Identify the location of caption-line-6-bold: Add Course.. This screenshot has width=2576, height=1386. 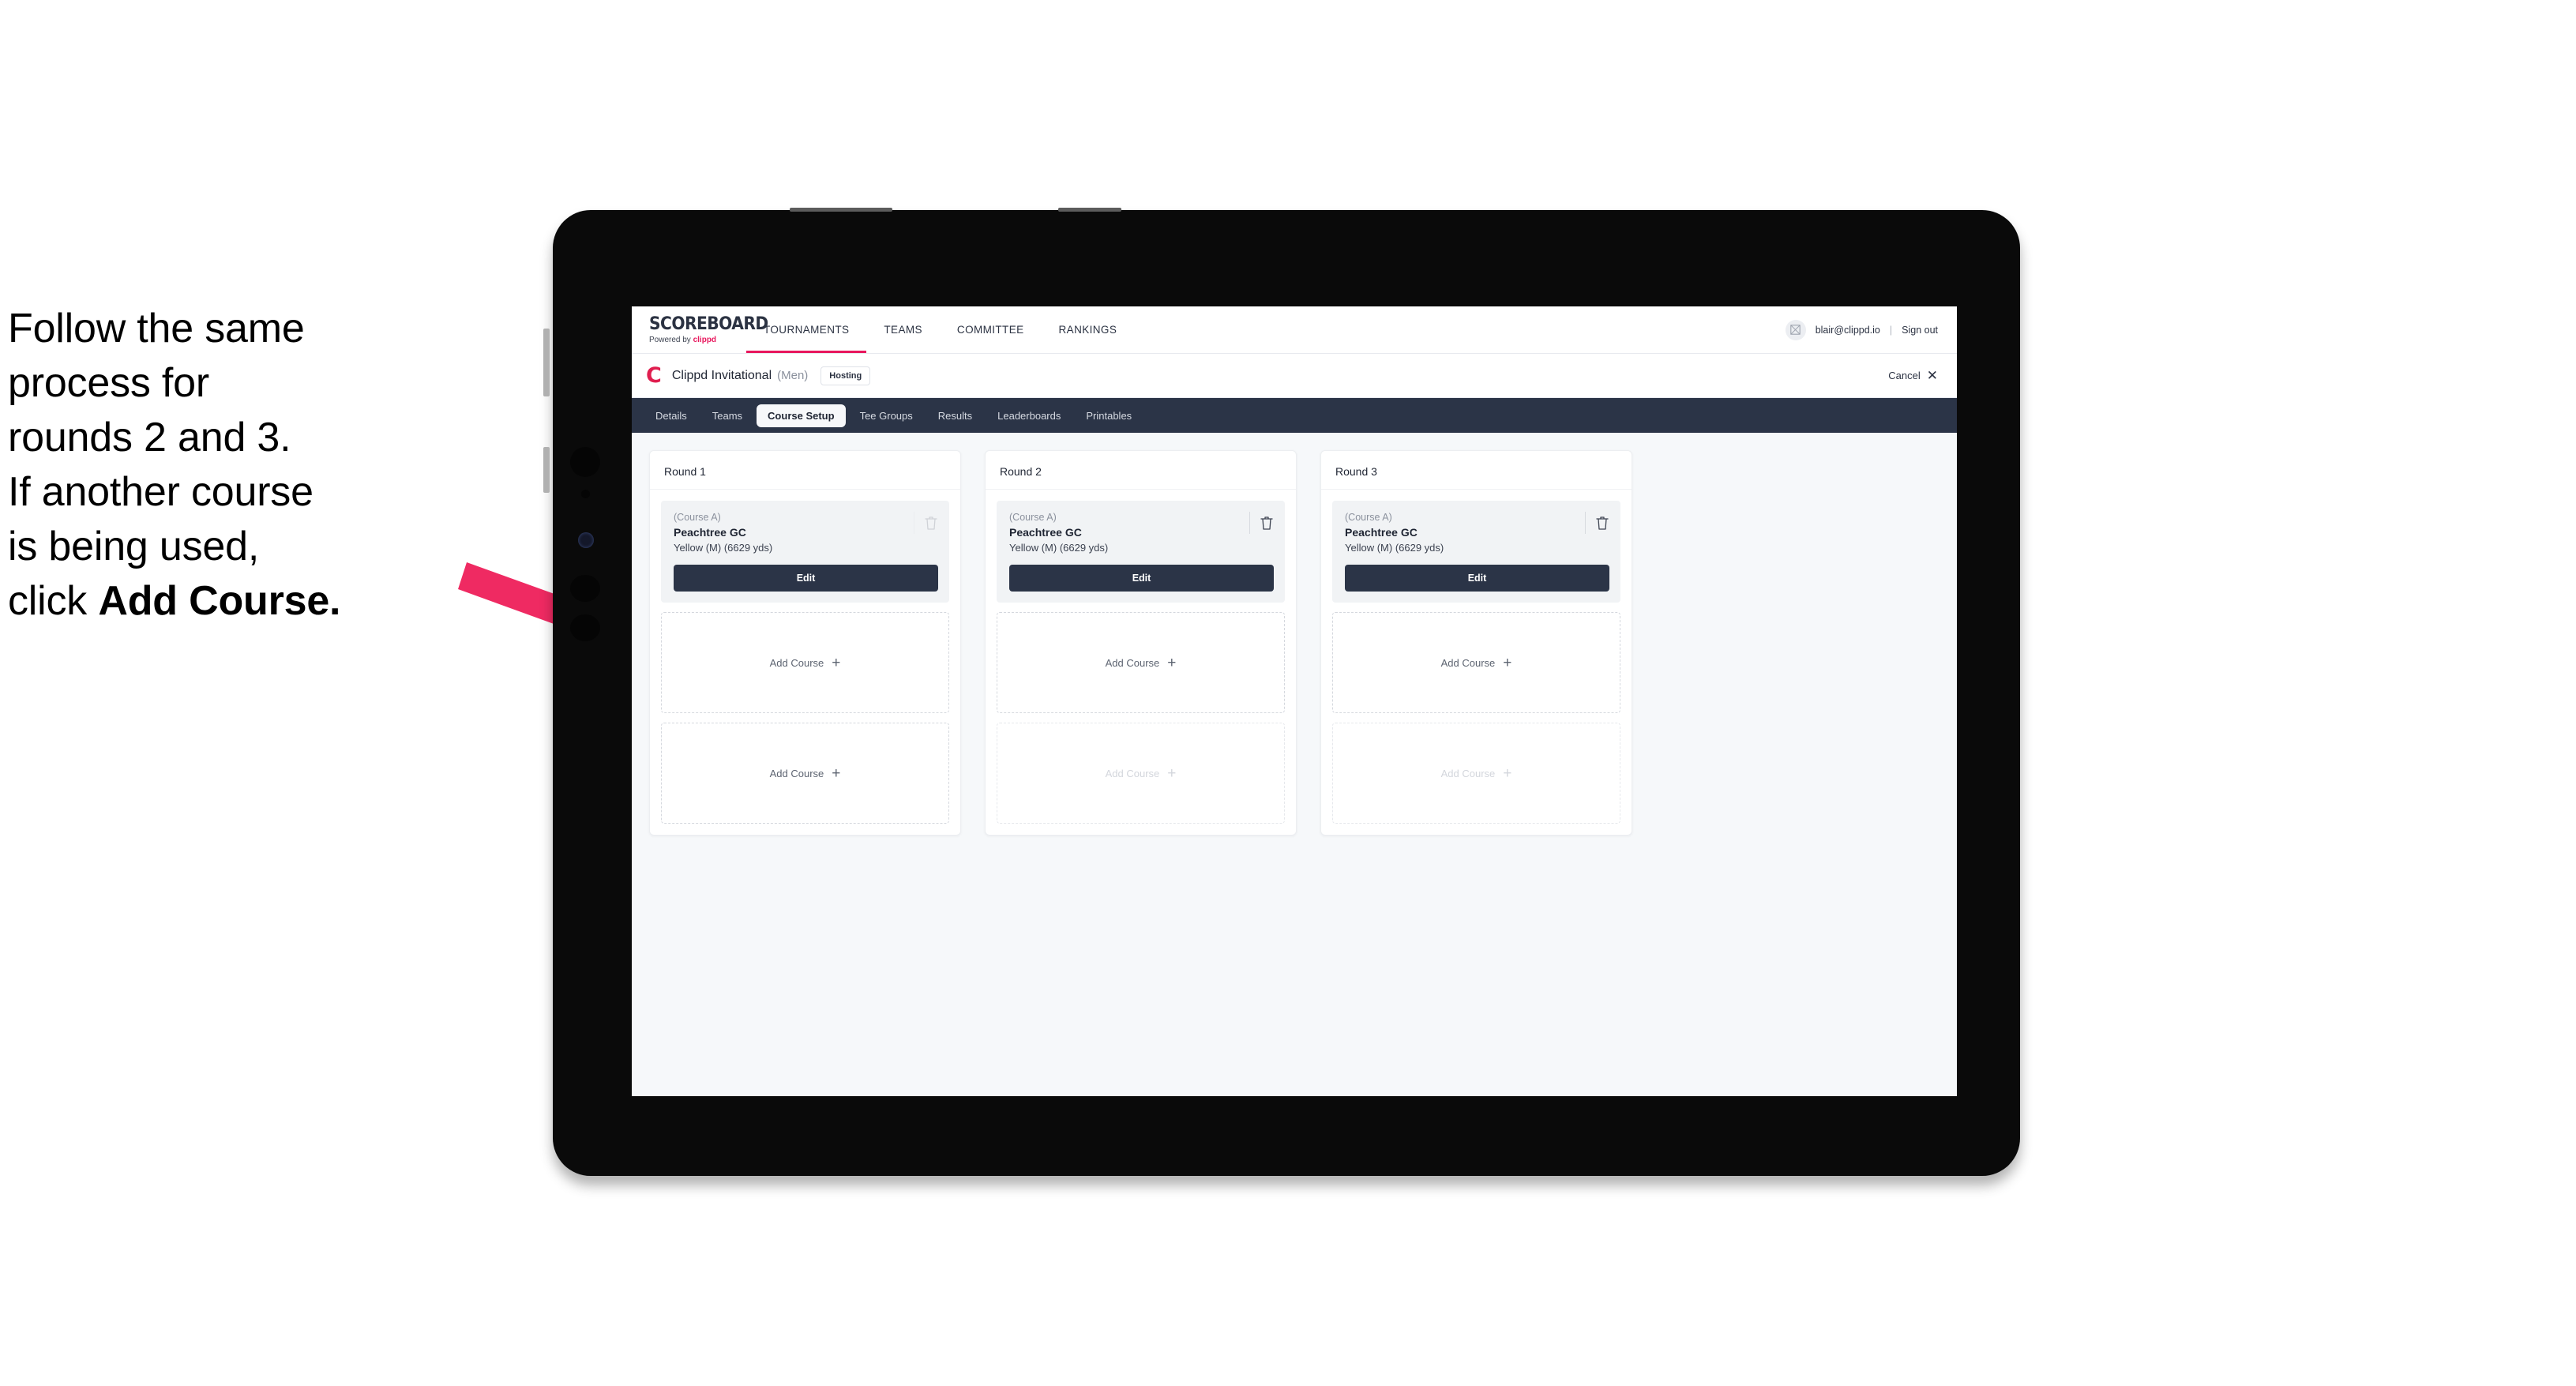
(219, 601).